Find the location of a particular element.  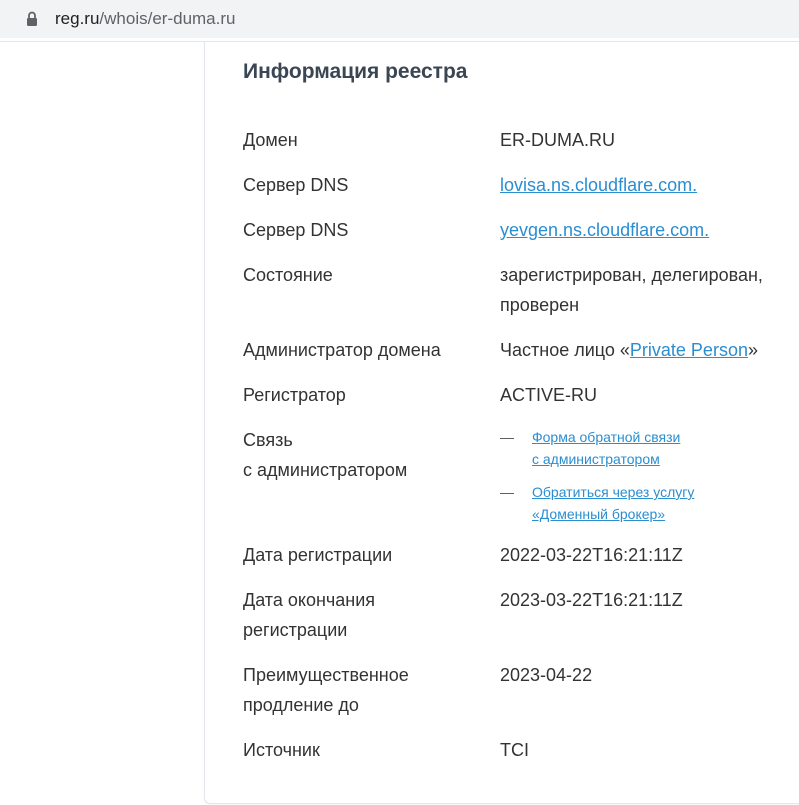

dns1-value: lovisa.ns.cloudflare.com. is located at coordinates (598, 185).